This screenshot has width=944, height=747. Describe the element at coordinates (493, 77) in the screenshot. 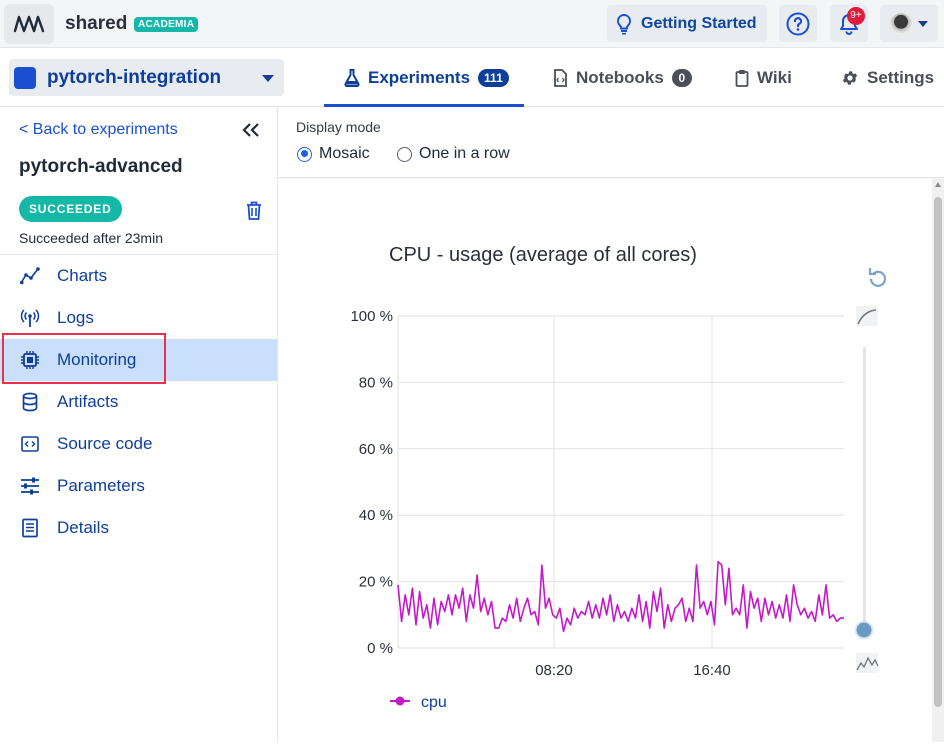

I see `experiments-count-badge: 111` at that location.